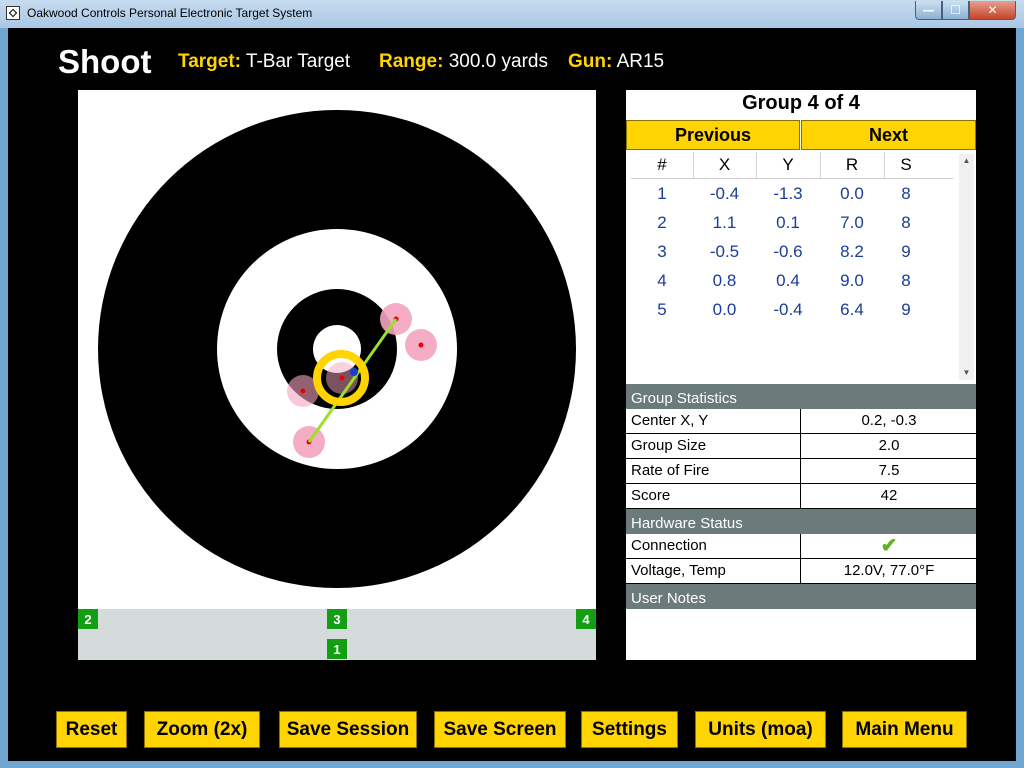 The height and width of the screenshot is (768, 1024). What do you see at coordinates (662, 280) in the screenshot?
I see `table-cell: 4` at bounding box center [662, 280].